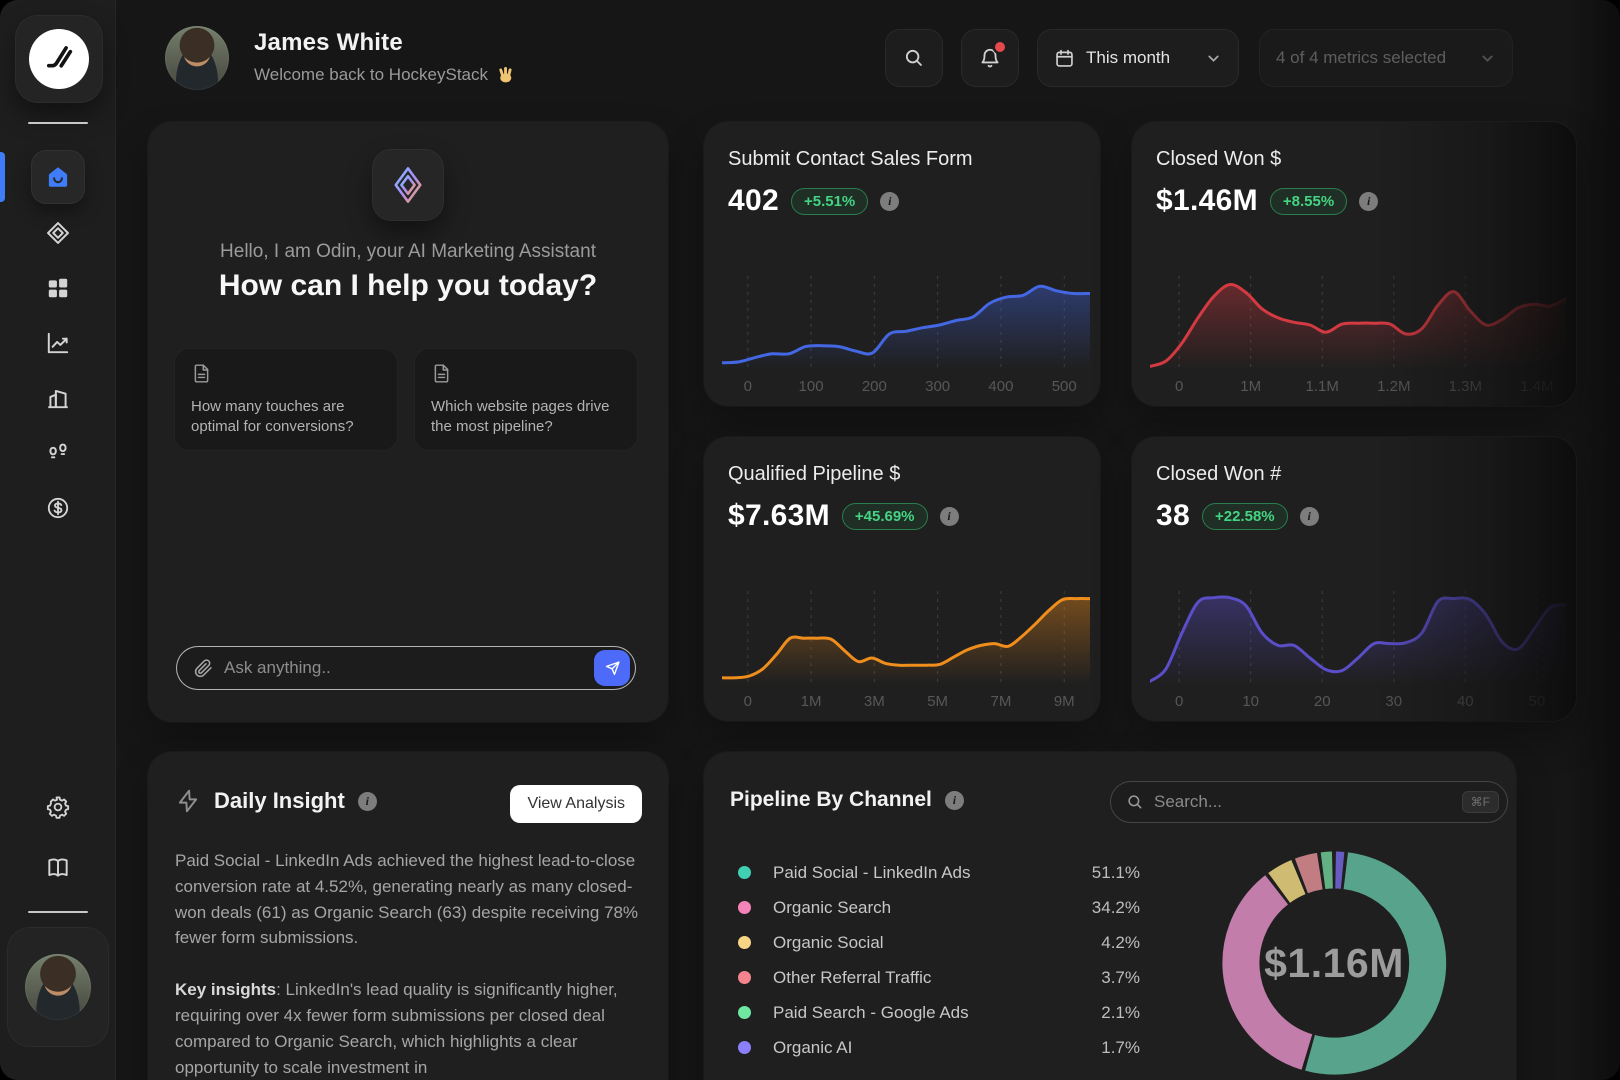  I want to click on pipeline-donut-chart: $1.16M, so click(1334, 960).